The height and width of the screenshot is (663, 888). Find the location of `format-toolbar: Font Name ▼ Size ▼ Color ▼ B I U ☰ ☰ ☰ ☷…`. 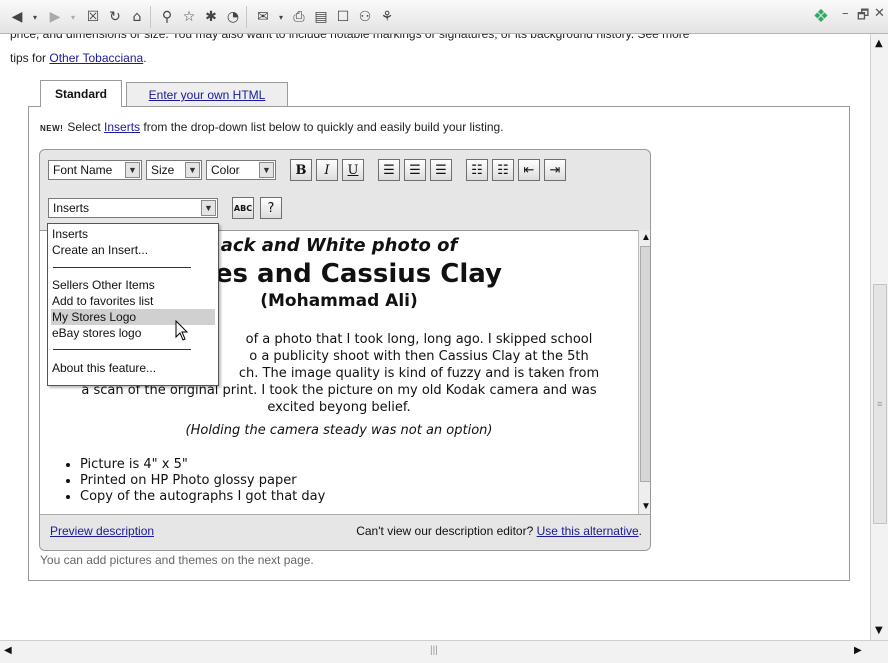

format-toolbar: Font Name ▼ Size ▼ Color ▼ B I U ☰ ☰ ☰ ☷… is located at coordinates (307, 170).